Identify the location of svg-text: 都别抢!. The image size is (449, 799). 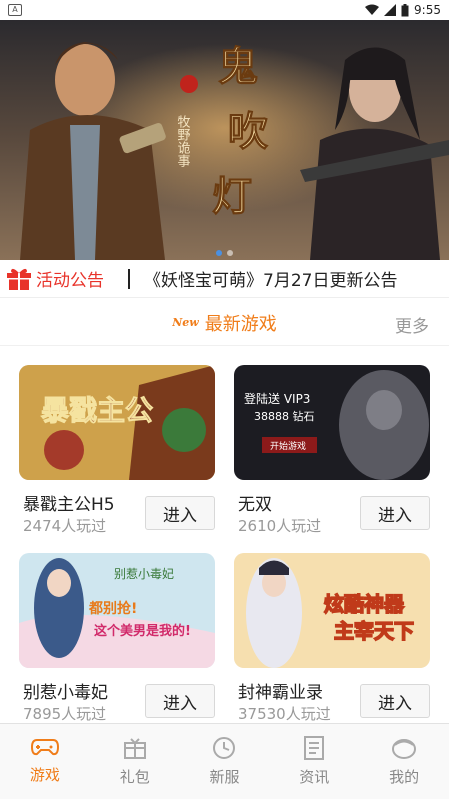
(112, 608).